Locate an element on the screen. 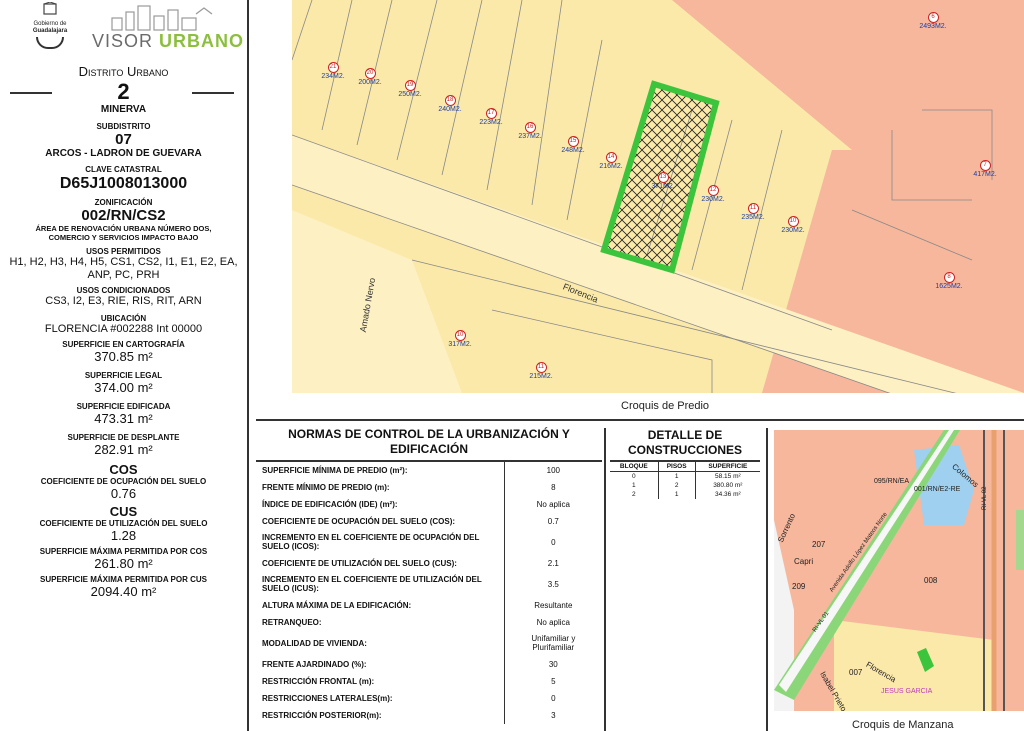  district-block: Distrito Urbano 2 MINERVA is located at coordinates (123, 90).